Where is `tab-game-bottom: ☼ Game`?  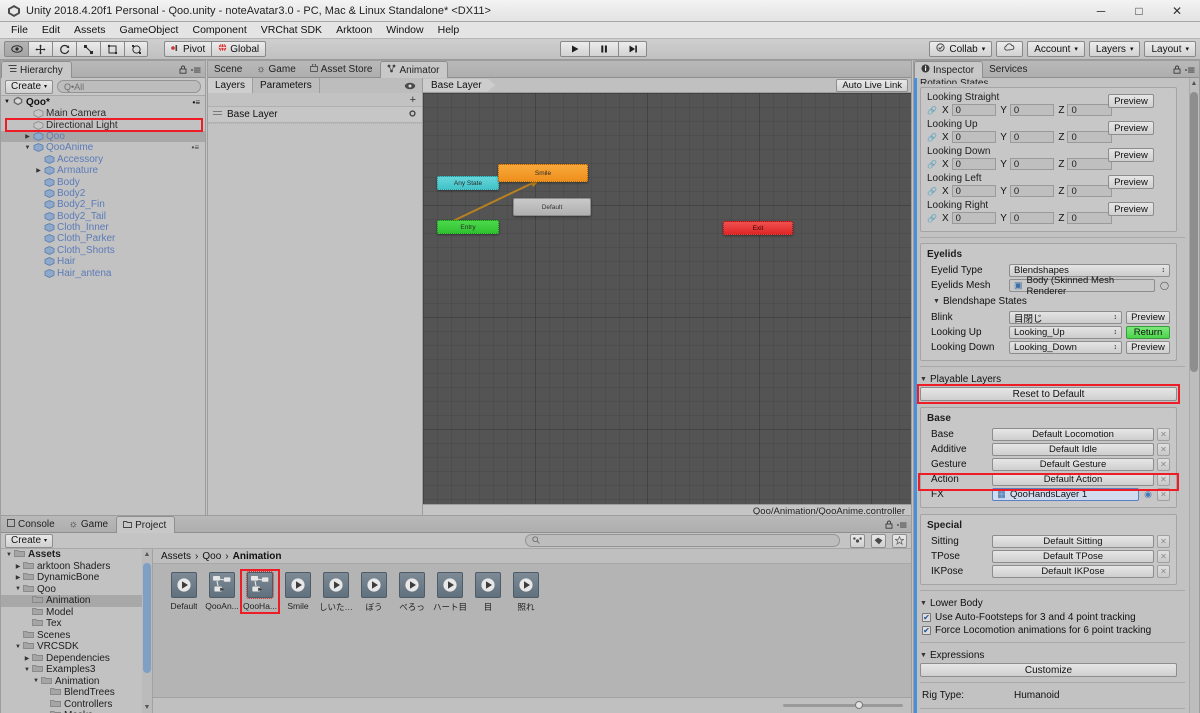
tab-game-bottom: ☼ Game is located at coordinates (89, 524).